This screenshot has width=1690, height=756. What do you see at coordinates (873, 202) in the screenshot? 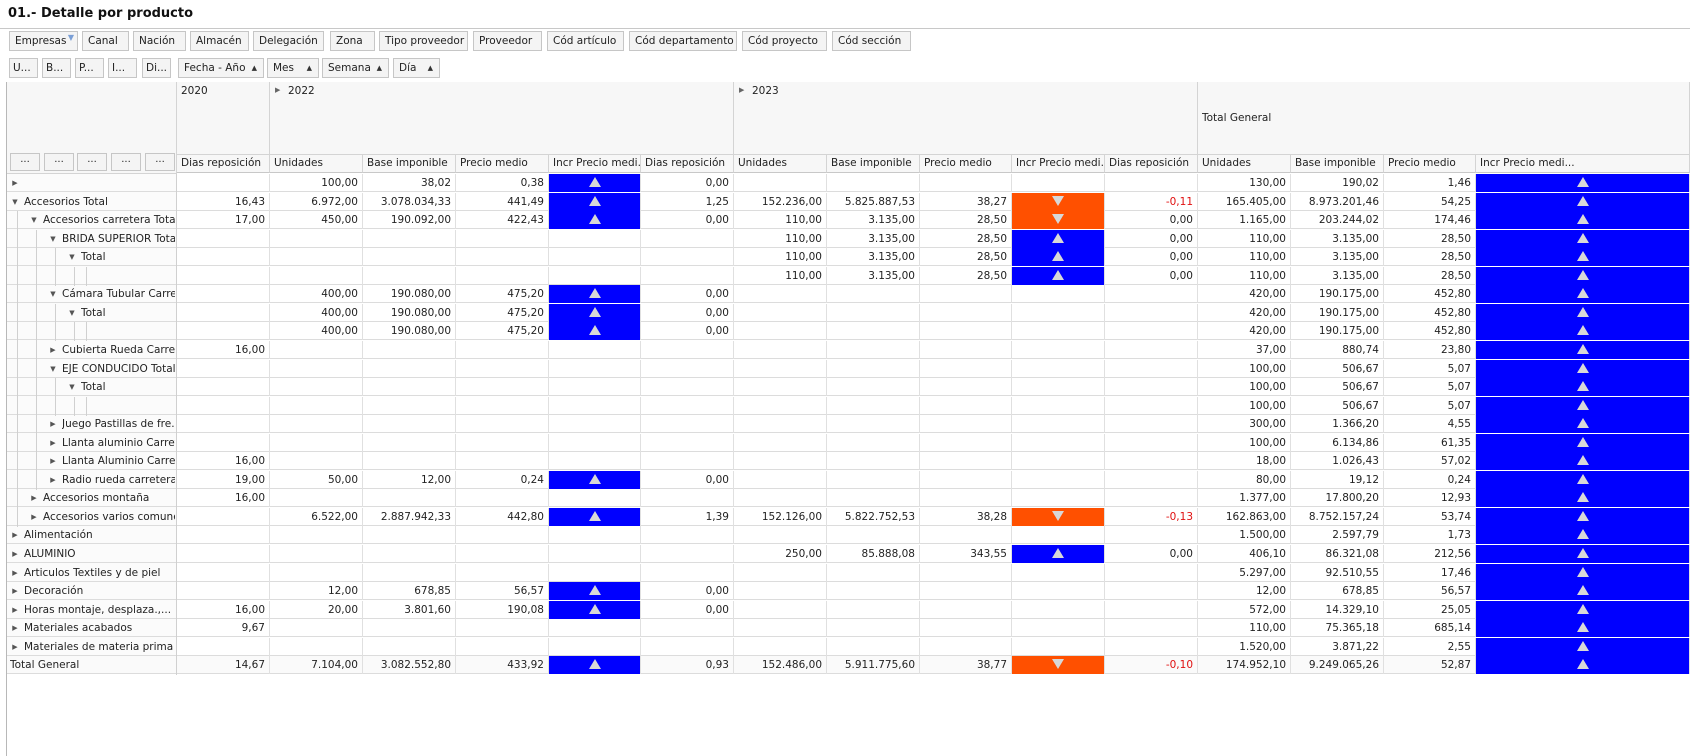
I see `table-cell: 5.825.887,53` at bounding box center [873, 202].